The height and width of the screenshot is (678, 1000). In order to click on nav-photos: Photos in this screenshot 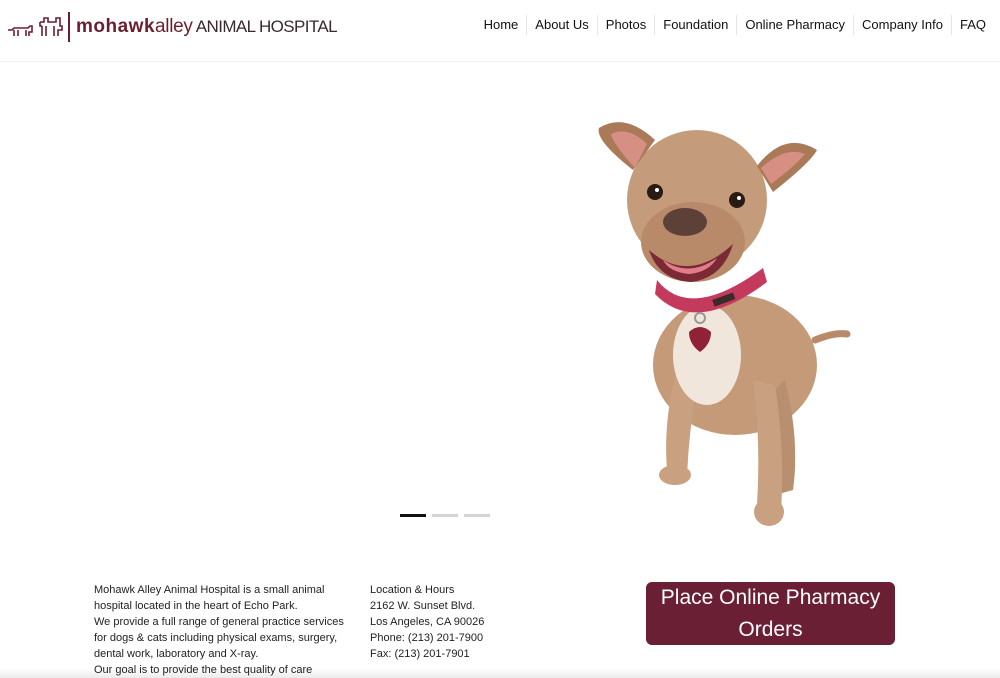, I will do `click(625, 25)`.